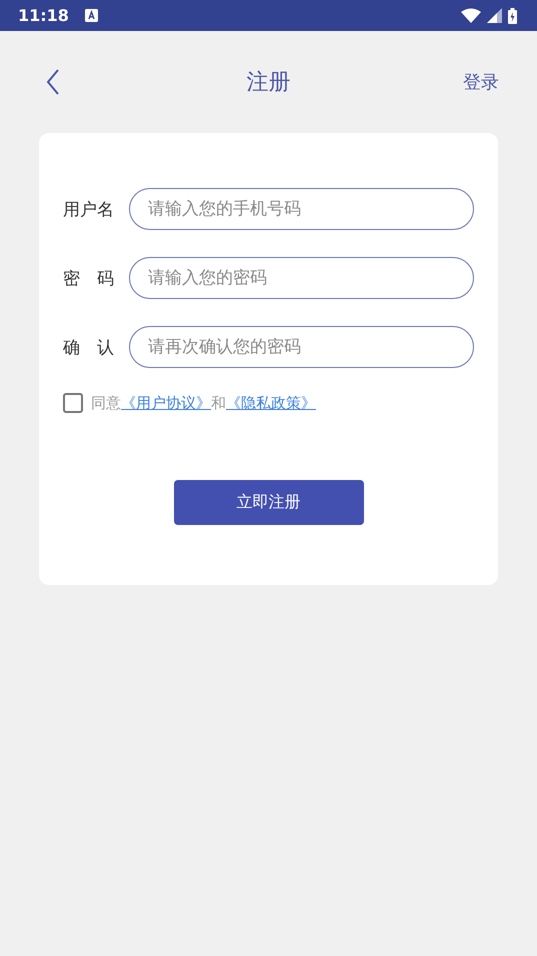 Image resolution: width=537 pixels, height=956 pixels. I want to click on checkbox, so click(73, 403).